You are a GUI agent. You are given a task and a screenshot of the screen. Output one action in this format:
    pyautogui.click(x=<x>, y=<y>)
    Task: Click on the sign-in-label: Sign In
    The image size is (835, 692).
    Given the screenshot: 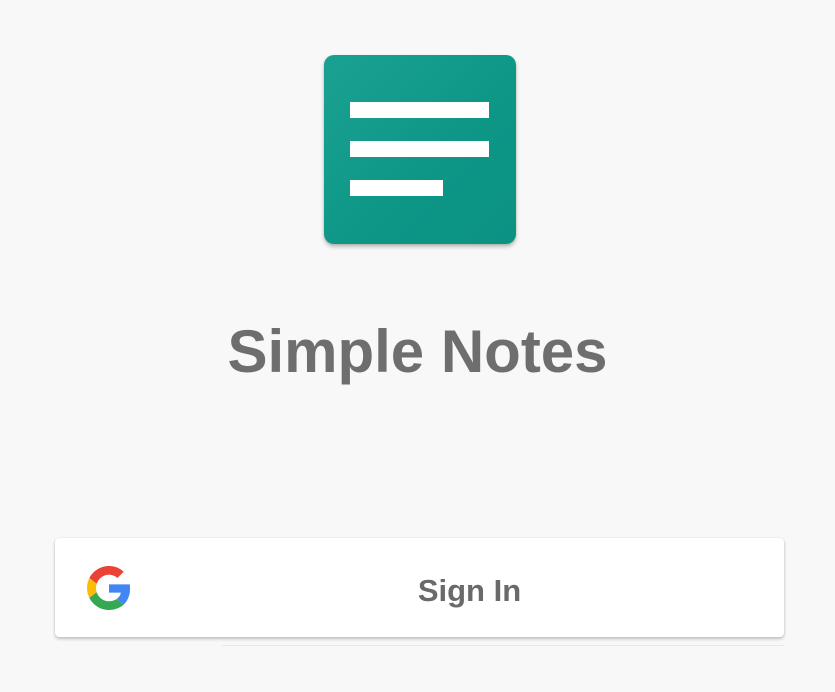 What is the action you would take?
    pyautogui.click(x=469, y=590)
    